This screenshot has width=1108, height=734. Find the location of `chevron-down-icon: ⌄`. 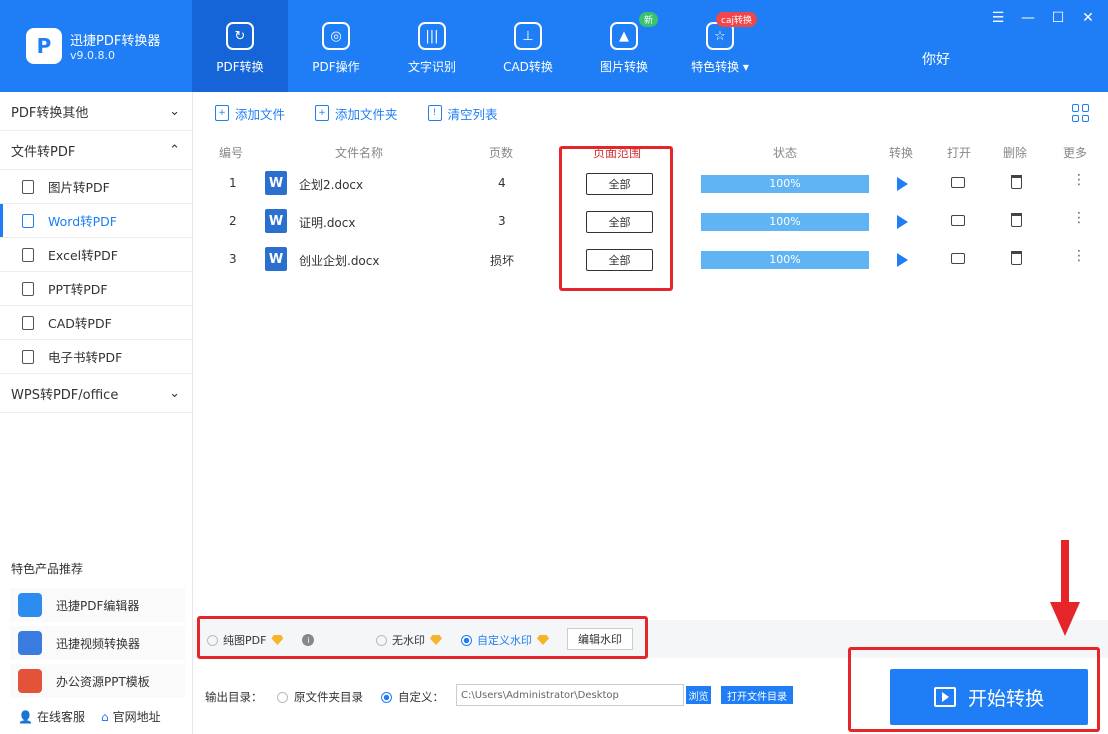

chevron-down-icon: ⌄ is located at coordinates (174, 111).